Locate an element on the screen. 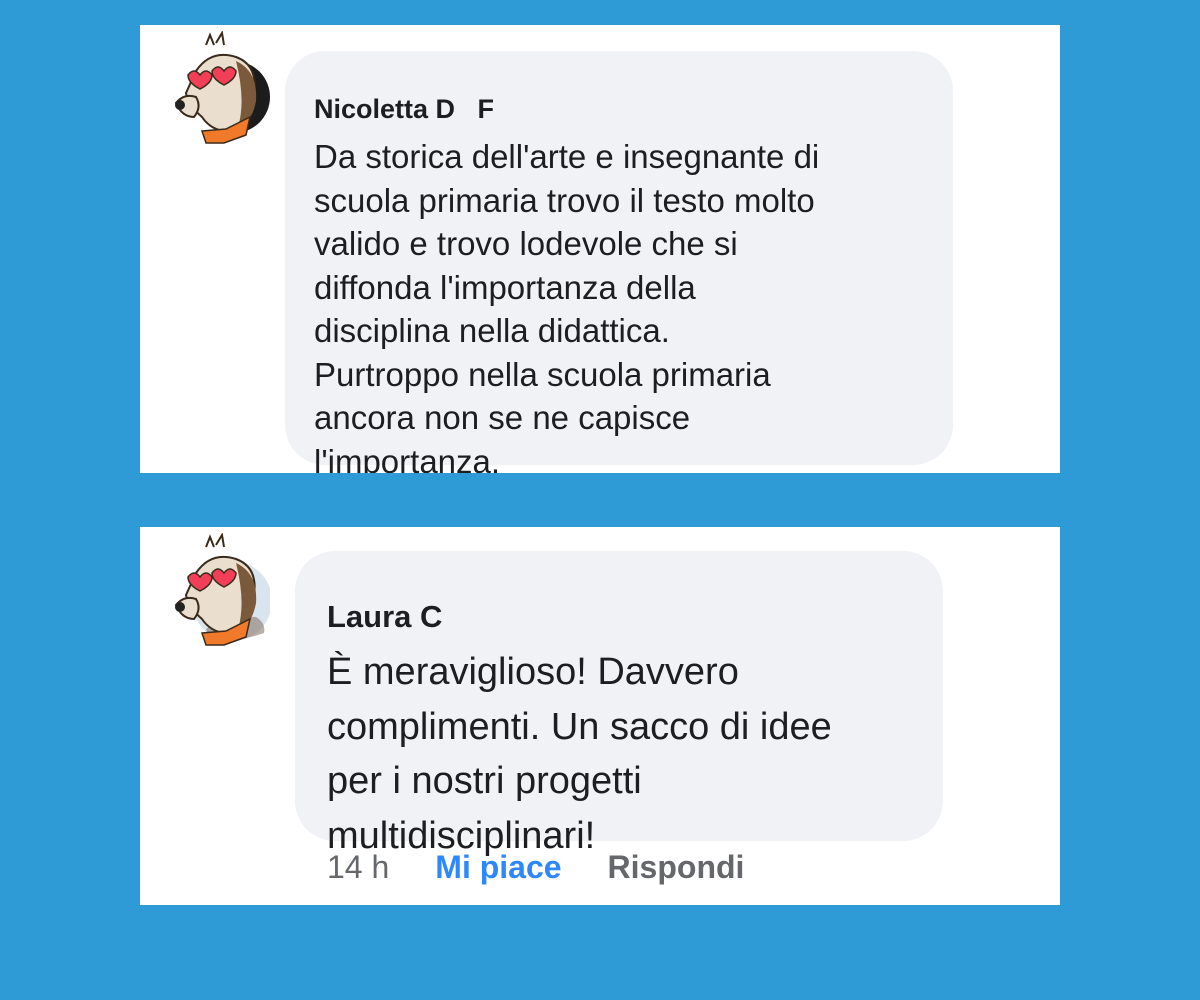 Image resolution: width=1200 pixels, height=1000 pixels. reply-button: Rispondi is located at coordinates (676, 867).